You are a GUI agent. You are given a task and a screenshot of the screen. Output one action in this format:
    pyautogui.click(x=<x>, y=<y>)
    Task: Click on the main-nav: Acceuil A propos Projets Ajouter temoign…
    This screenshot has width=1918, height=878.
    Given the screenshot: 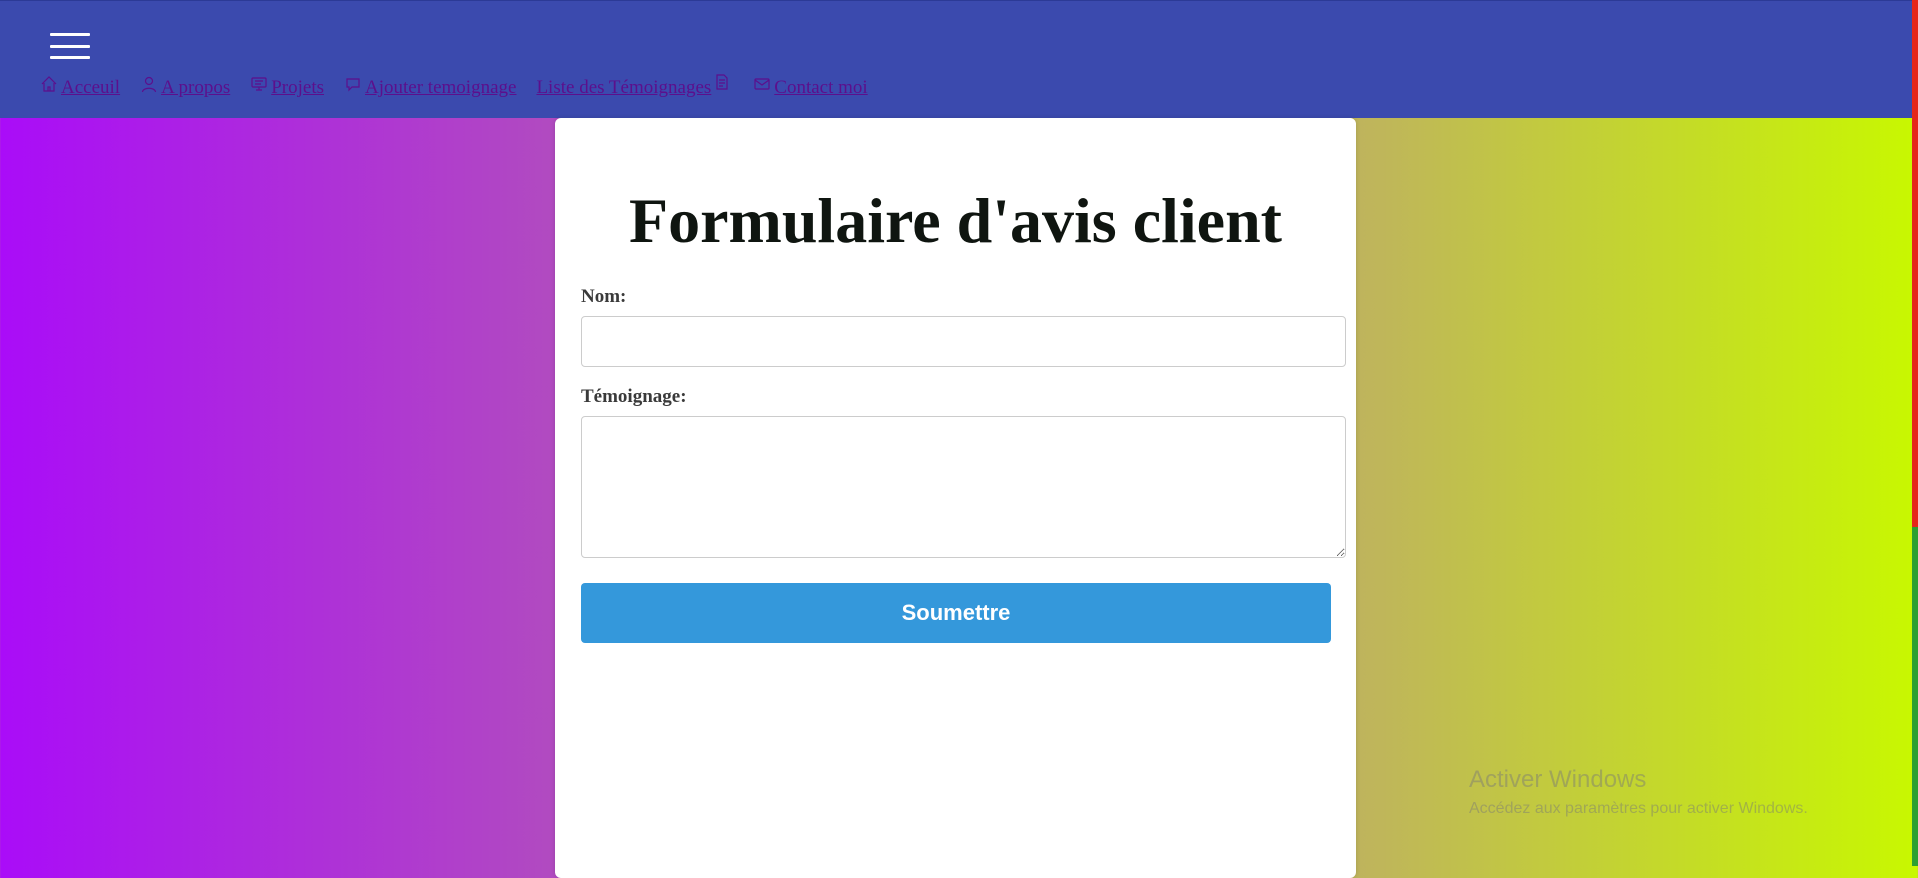 What is the action you would take?
    pyautogui.click(x=464, y=86)
    